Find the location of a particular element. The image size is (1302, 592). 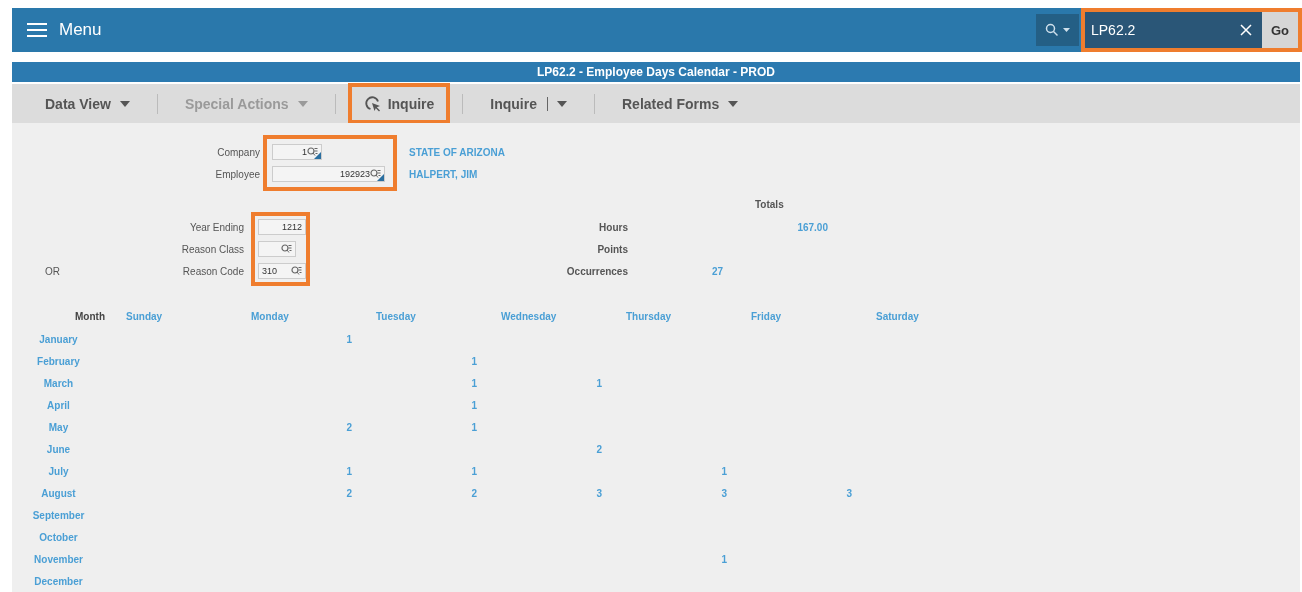

input-field: 310 is located at coordinates (282, 271).